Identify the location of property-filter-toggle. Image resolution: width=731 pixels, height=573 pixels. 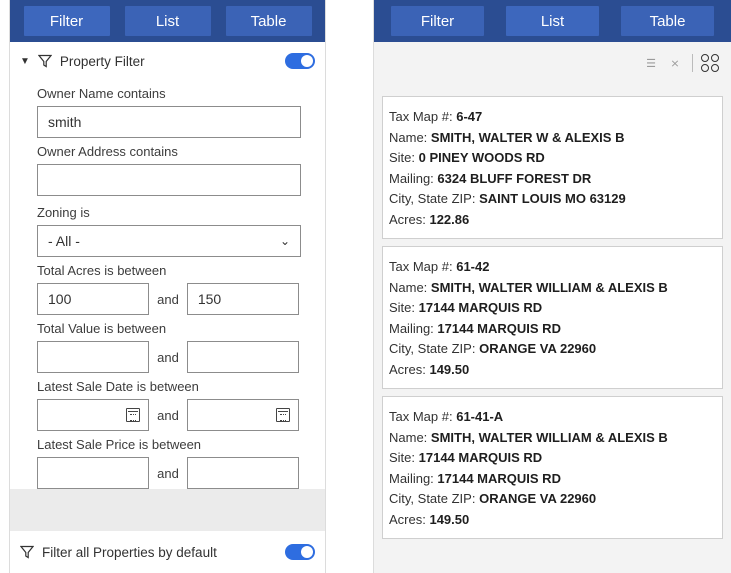
(300, 61).